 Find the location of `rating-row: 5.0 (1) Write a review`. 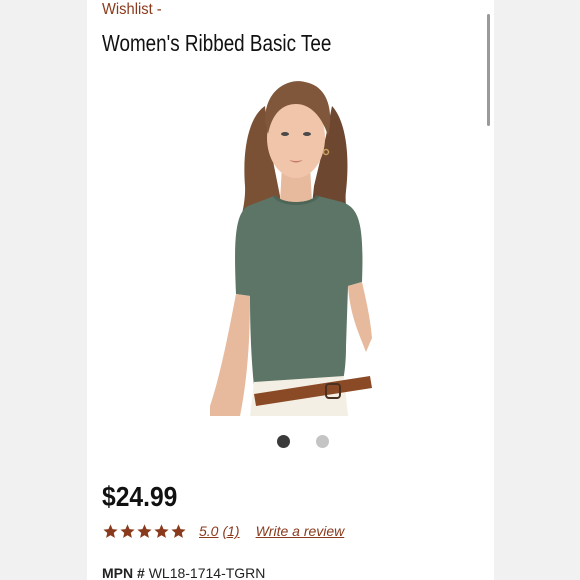

rating-row: 5.0 (1) Write a review is located at coordinates (223, 531).